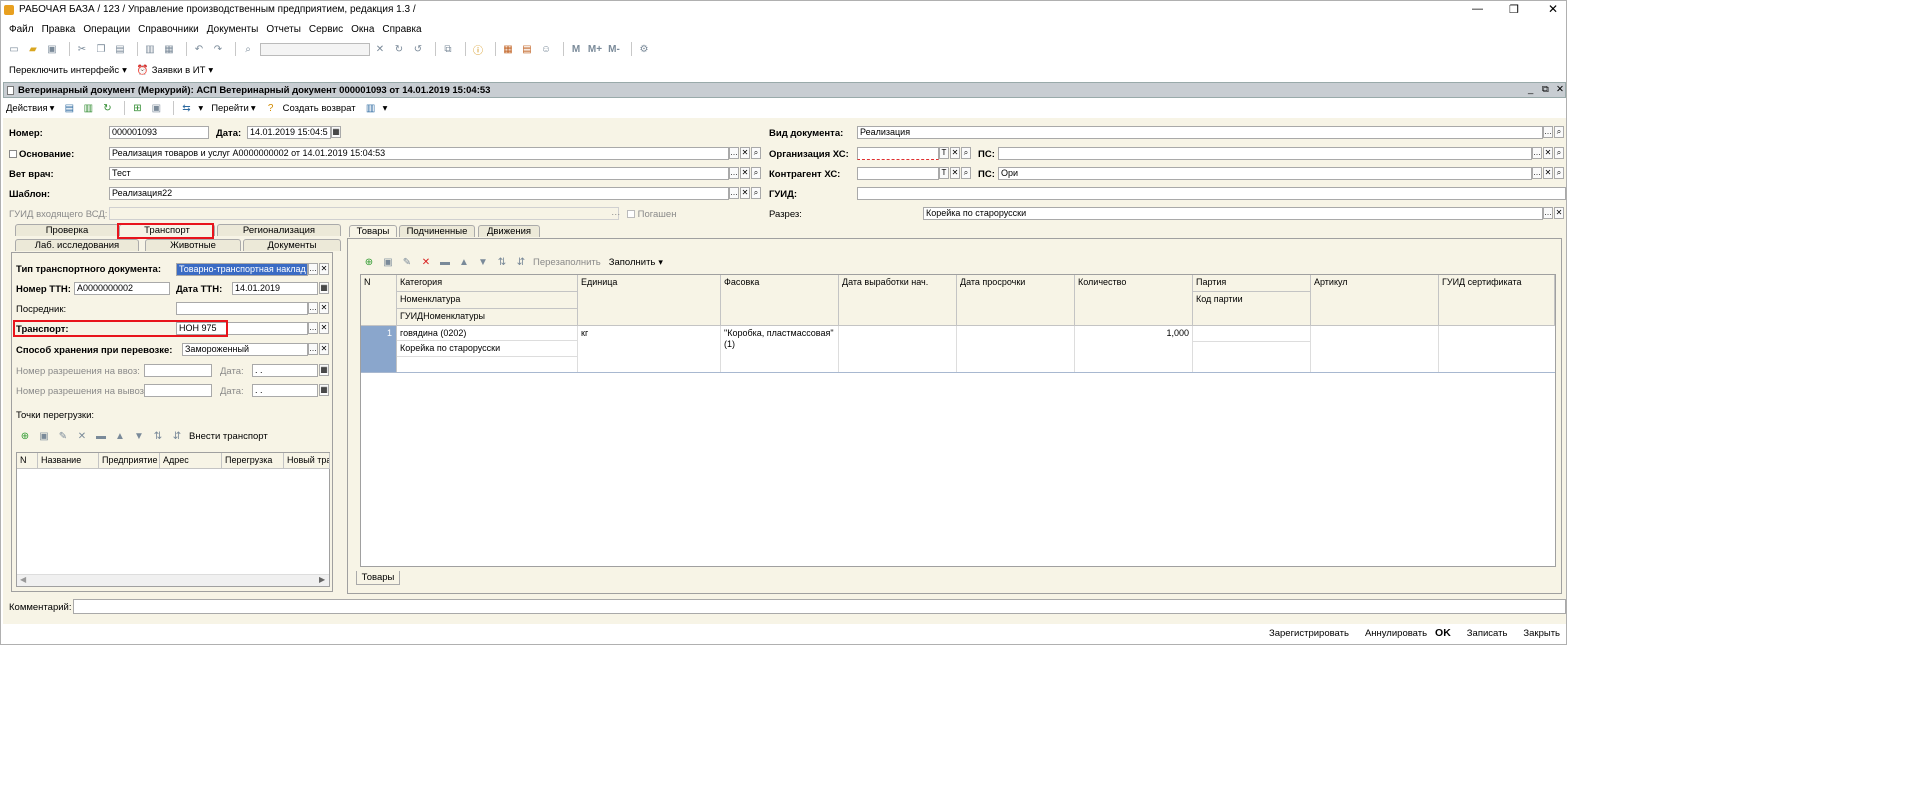  What do you see at coordinates (179, 70) in the screenshot?
I see `requests-button: Заявки в ИТ` at bounding box center [179, 70].